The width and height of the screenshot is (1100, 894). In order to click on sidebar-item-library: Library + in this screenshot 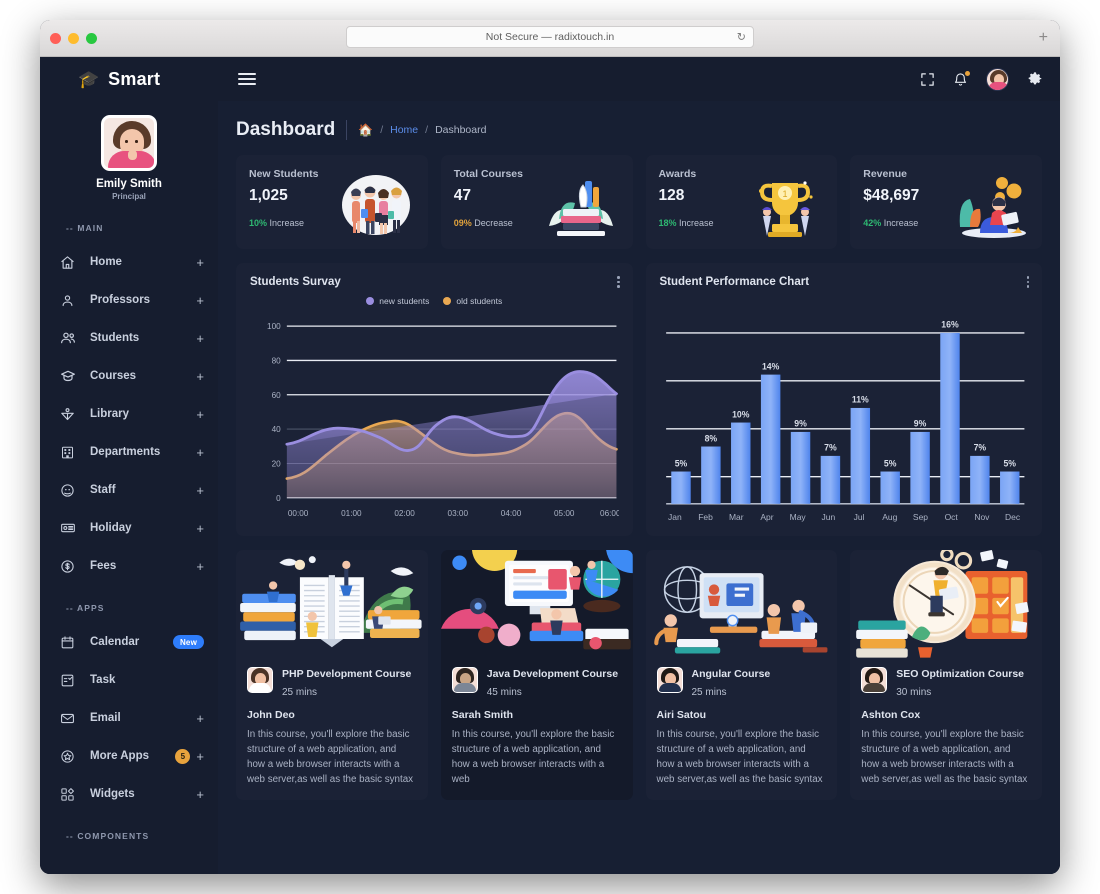, I will do `click(129, 414)`.